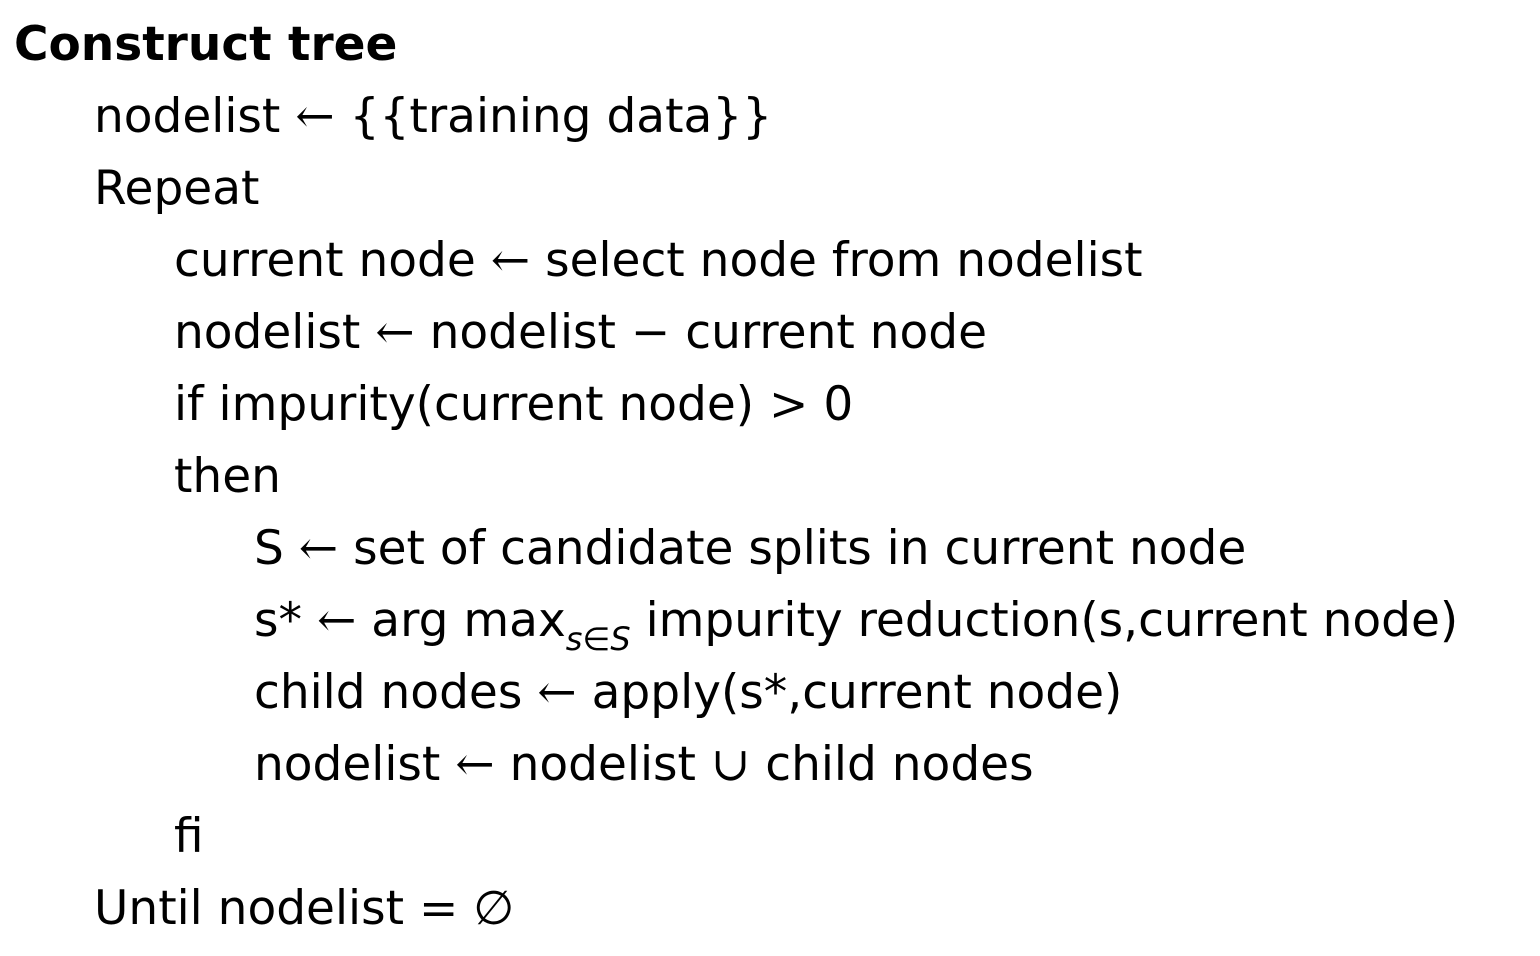 The width and height of the screenshot is (1540, 956). Describe the element at coordinates (249, 908) in the screenshot. I see `condition: Until nodelist` at that location.